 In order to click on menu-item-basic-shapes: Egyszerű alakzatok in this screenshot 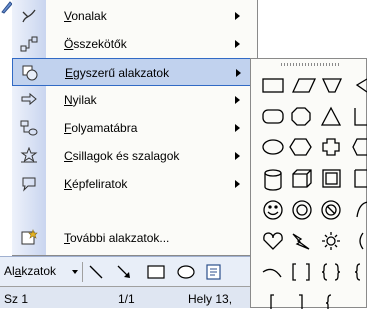, I will do `click(134, 72)`.